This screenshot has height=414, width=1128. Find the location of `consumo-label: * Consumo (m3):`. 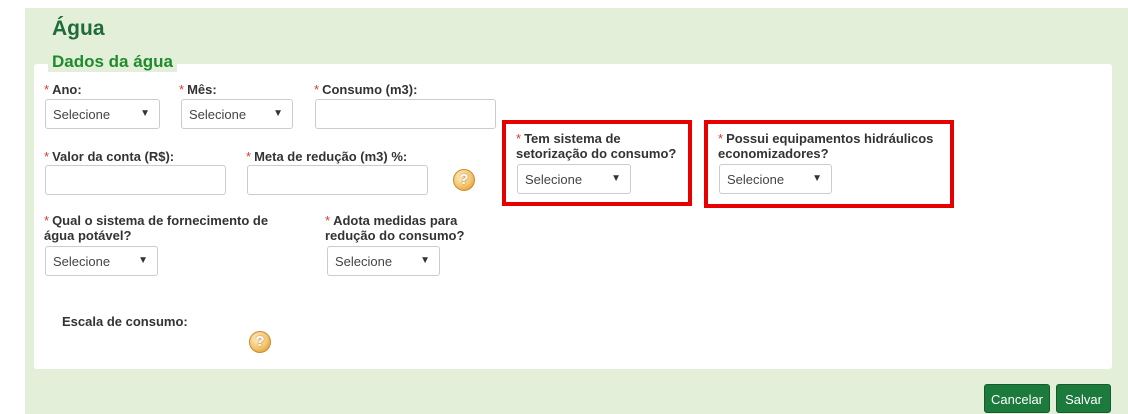

consumo-label: * Consumo (m3): is located at coordinates (366, 89).